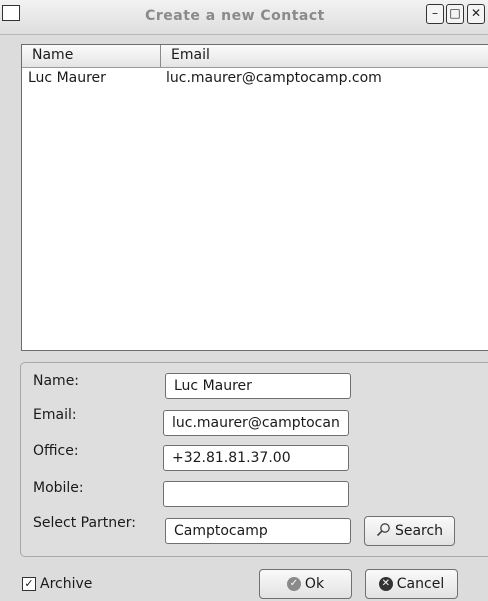  I want to click on office-label: Office:, so click(56, 451).